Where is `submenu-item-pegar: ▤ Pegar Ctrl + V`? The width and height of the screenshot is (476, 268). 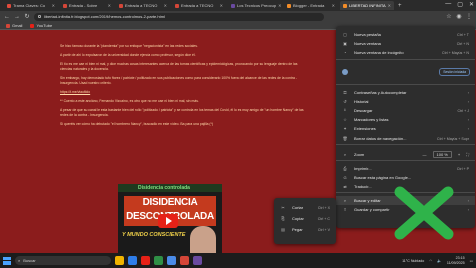
submenu-item-pegar: ▤ Pegar Ctrl + V is located at coordinates (305, 229).